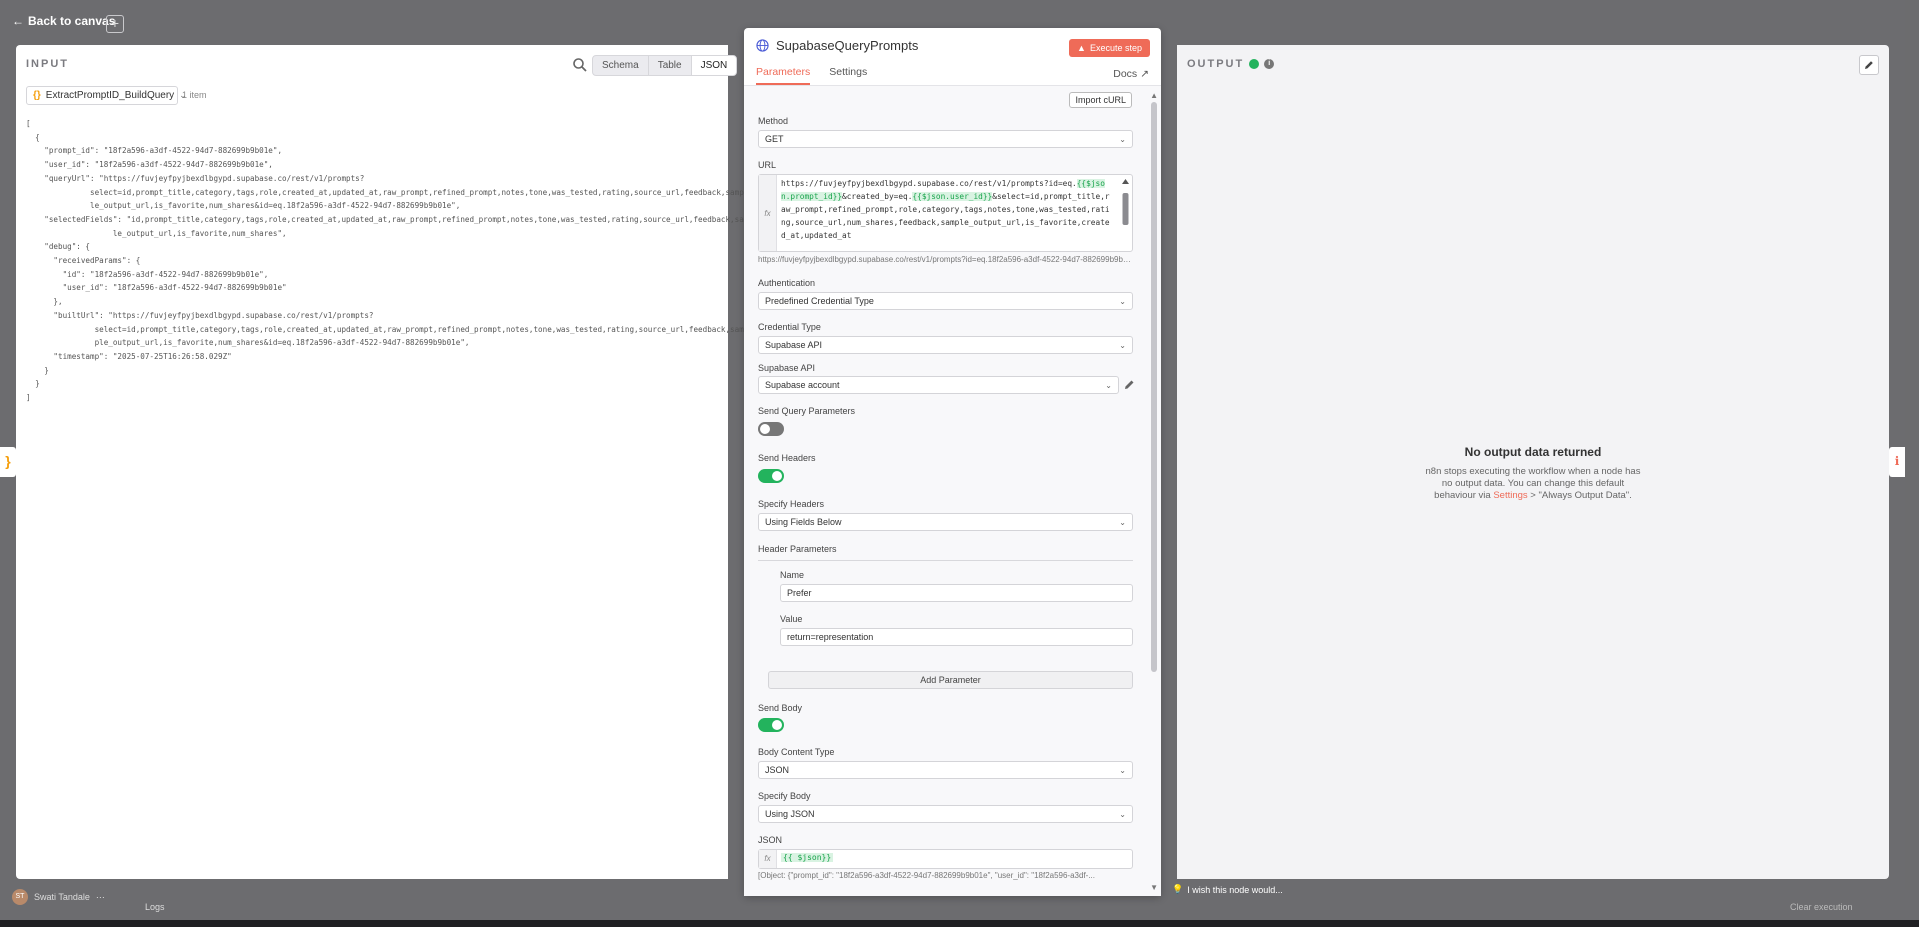 This screenshot has height=927, width=1919. Describe the element at coordinates (62, 897) in the screenshot. I see `user-name: Swati Tandale` at that location.